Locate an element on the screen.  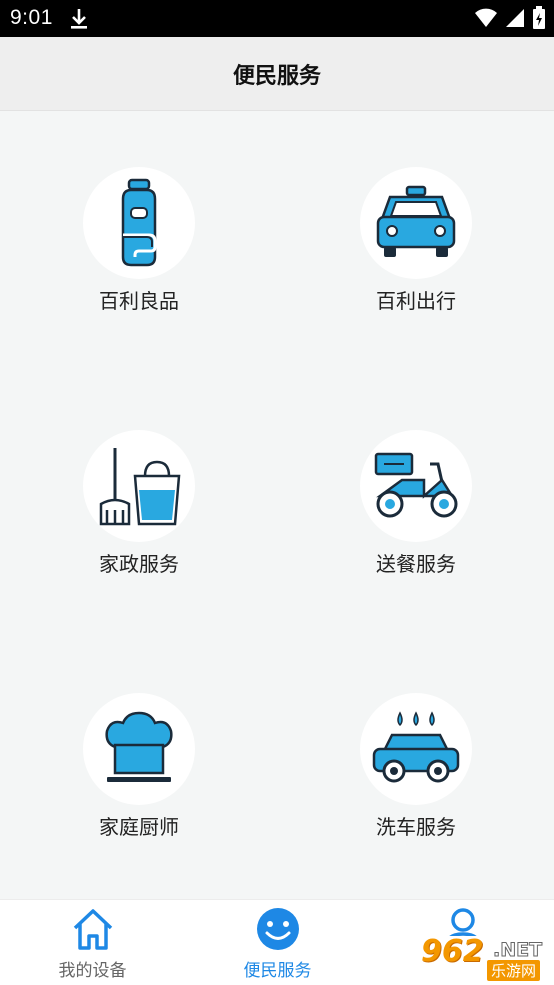
service-label: 百利出行 is located at coordinates (416, 301).